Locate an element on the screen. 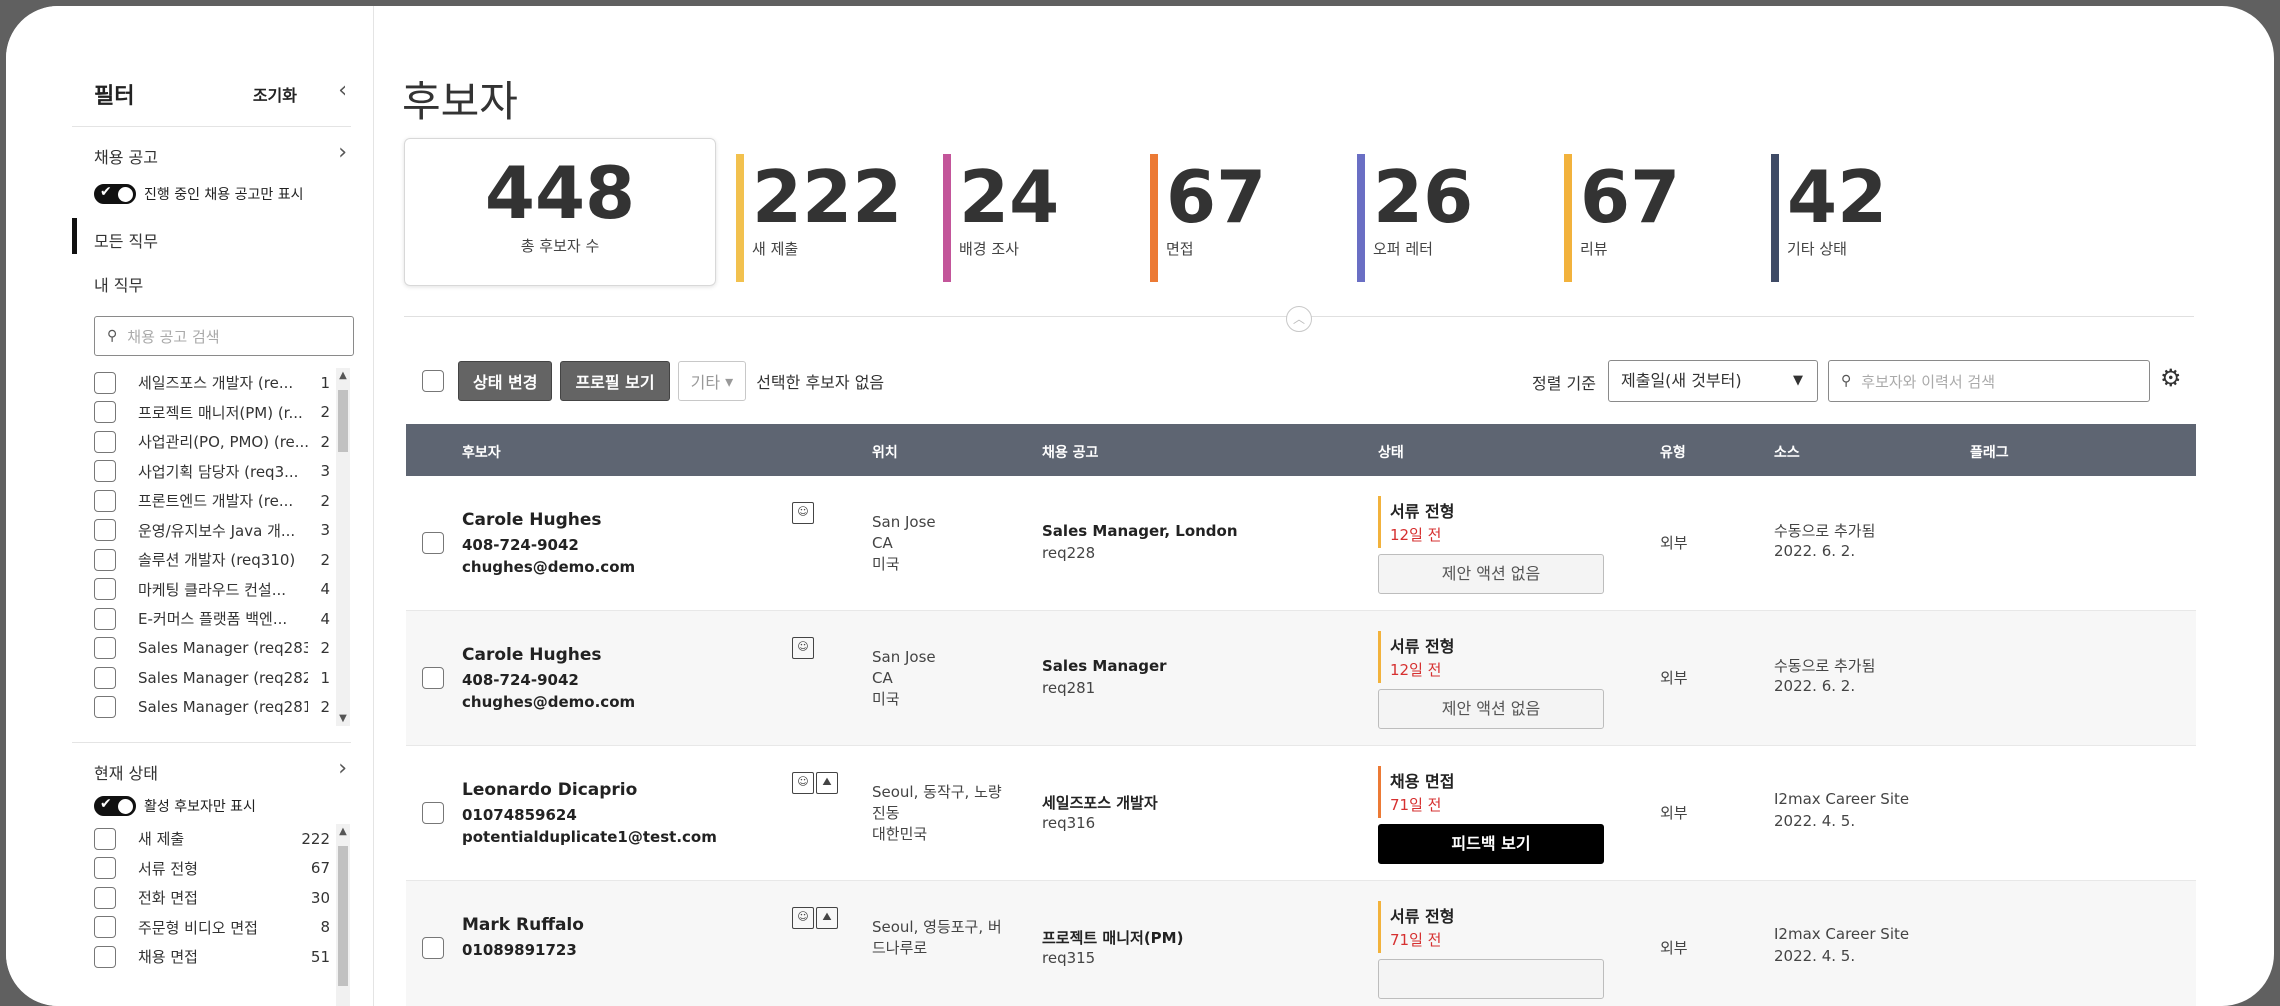 The width and height of the screenshot is (2280, 1006). job-filter-item: 마케팅 클라우드 컨설... 4 is located at coordinates (219, 590).